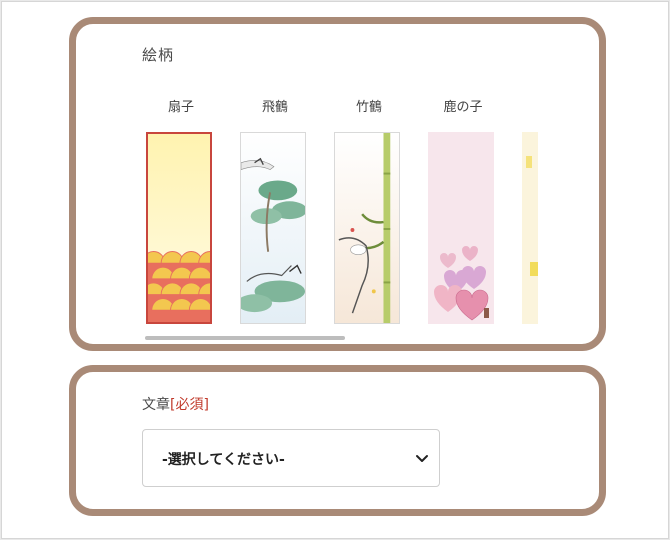  I want to click on pattern-label: 竹鶴, so click(368, 107).